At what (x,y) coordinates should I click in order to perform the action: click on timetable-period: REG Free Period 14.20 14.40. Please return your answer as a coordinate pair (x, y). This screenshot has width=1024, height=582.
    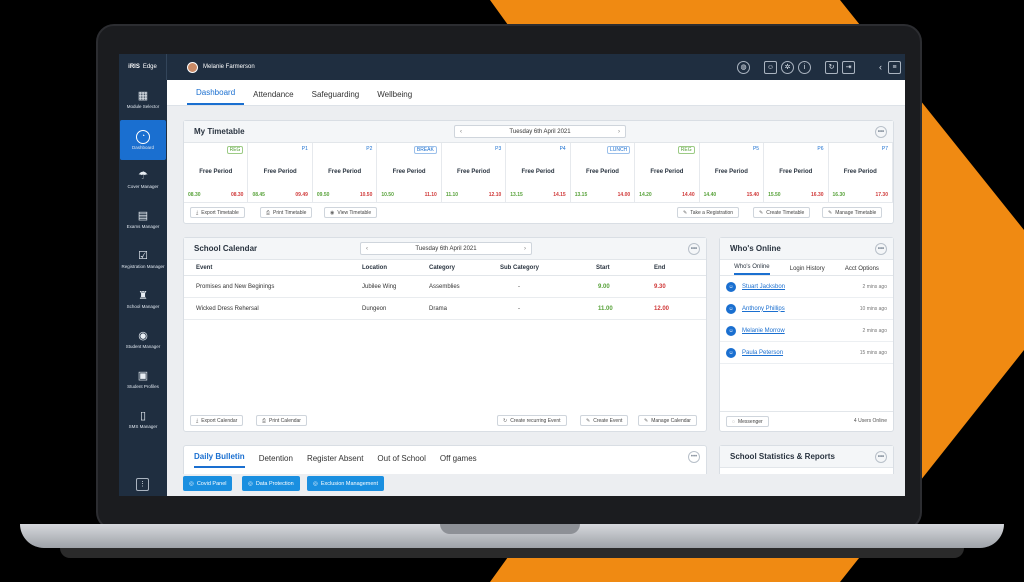
    Looking at the image, I should click on (667, 172).